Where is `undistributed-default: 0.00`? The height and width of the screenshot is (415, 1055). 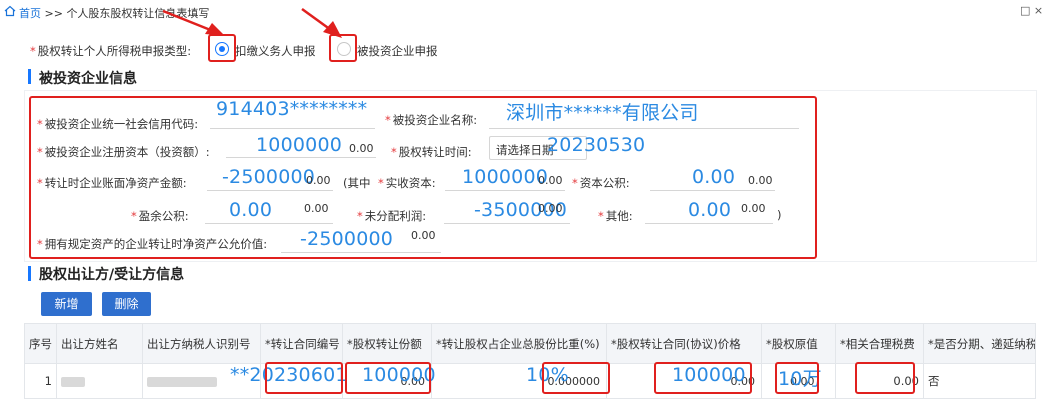
undistributed-default: 0.00 is located at coordinates (550, 208).